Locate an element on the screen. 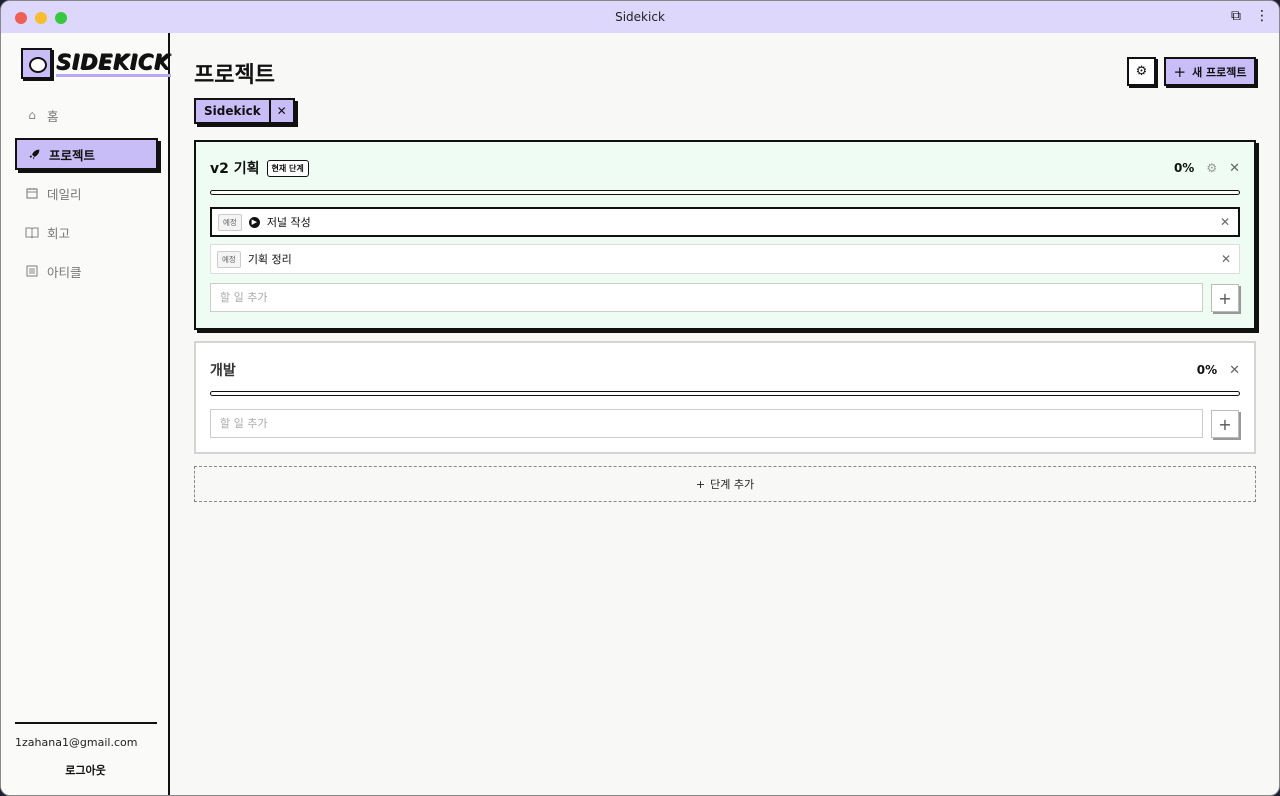  add-stage-label: 단계 추가 is located at coordinates (732, 484).